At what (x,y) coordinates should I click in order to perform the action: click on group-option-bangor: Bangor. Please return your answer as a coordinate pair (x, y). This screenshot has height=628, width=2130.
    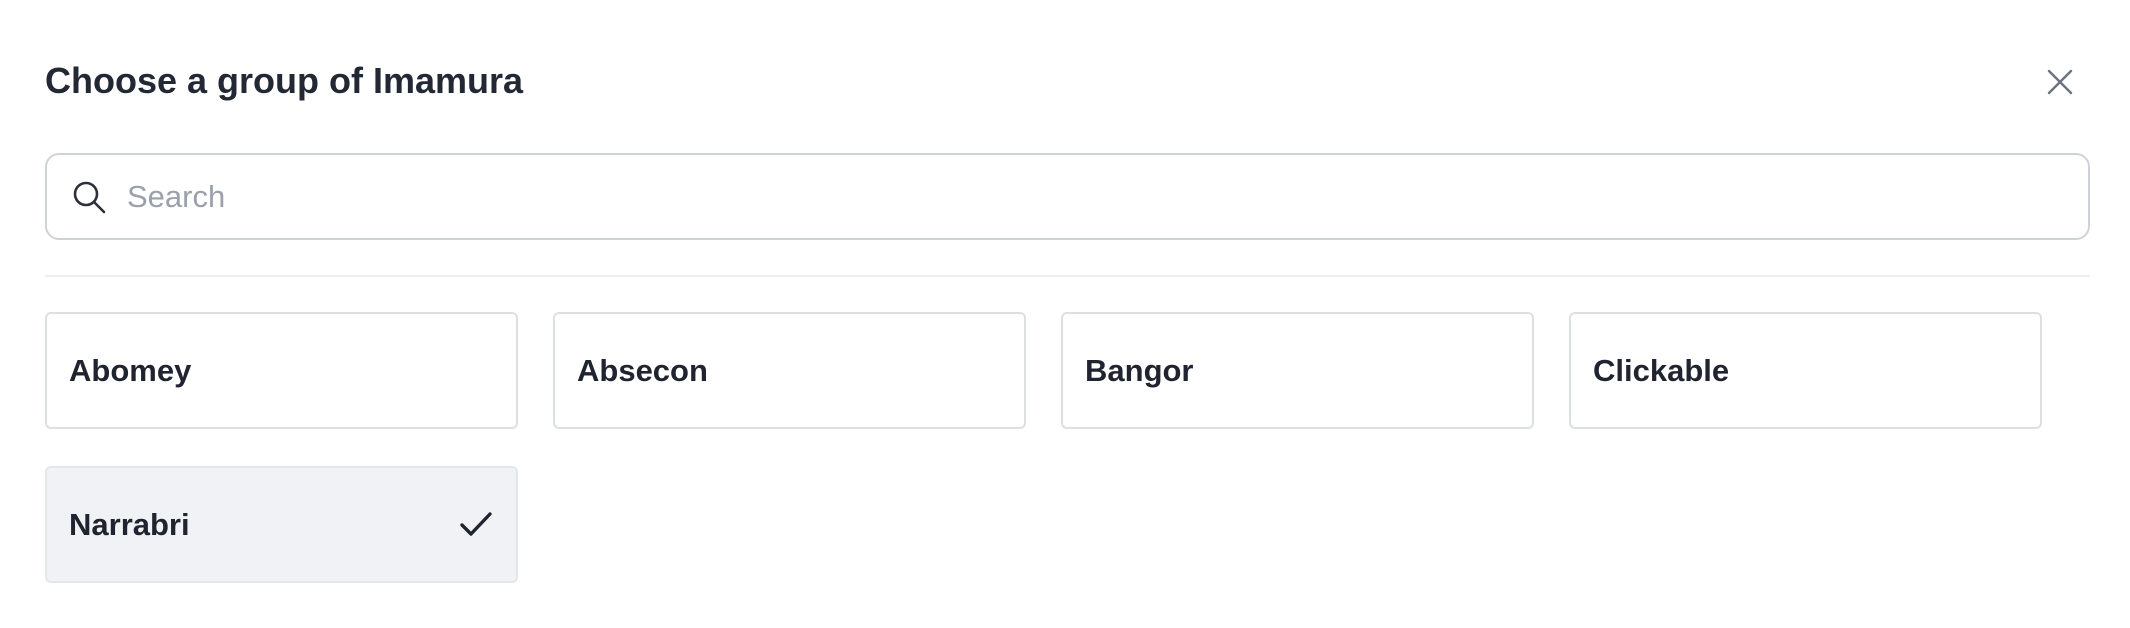
    Looking at the image, I should click on (1297, 370).